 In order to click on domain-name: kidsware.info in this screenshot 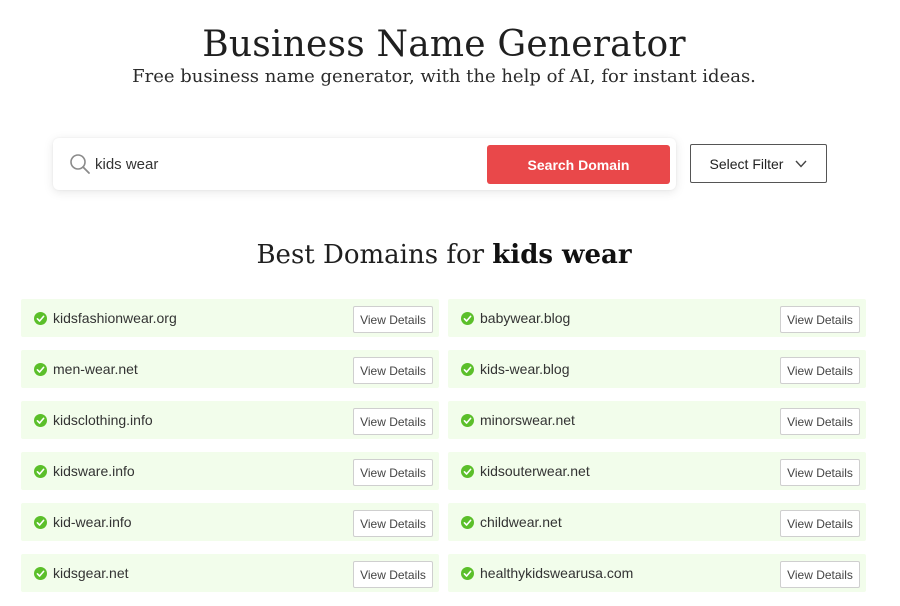, I will do `click(94, 471)`.